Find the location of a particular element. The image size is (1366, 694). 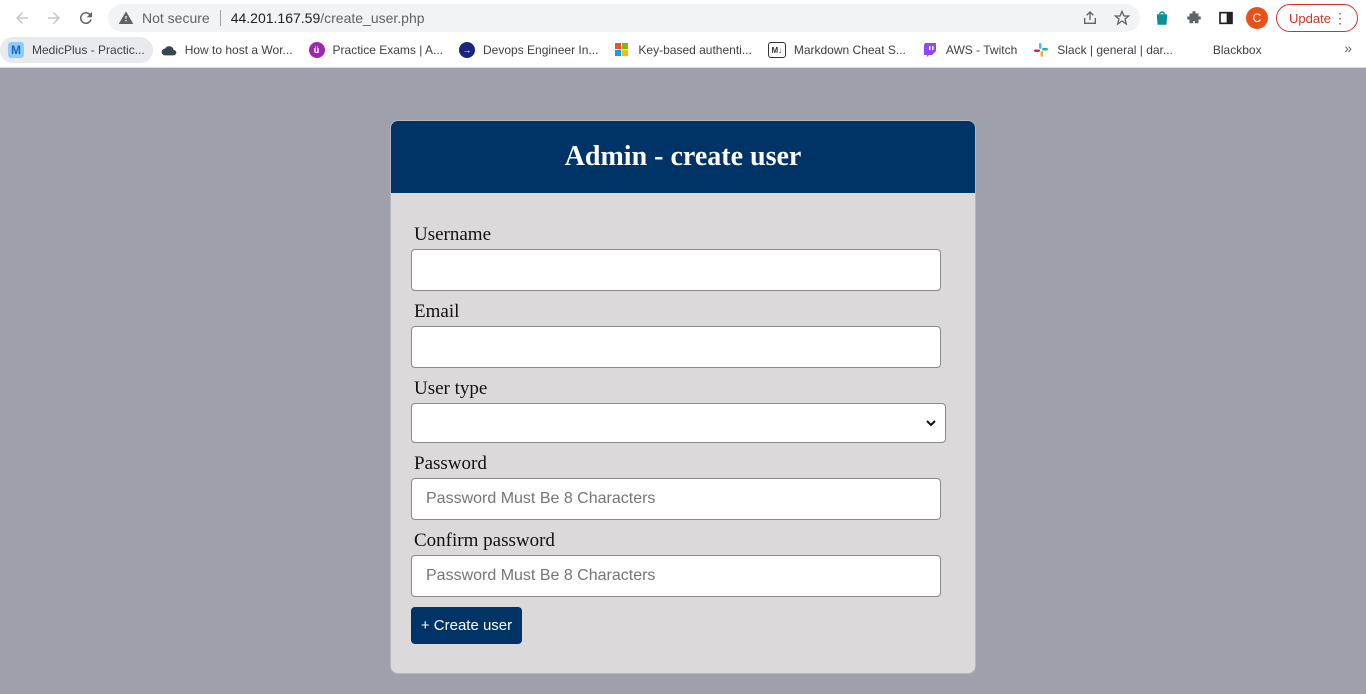

bookmark-aws-twitch-icon is located at coordinates (930, 50).